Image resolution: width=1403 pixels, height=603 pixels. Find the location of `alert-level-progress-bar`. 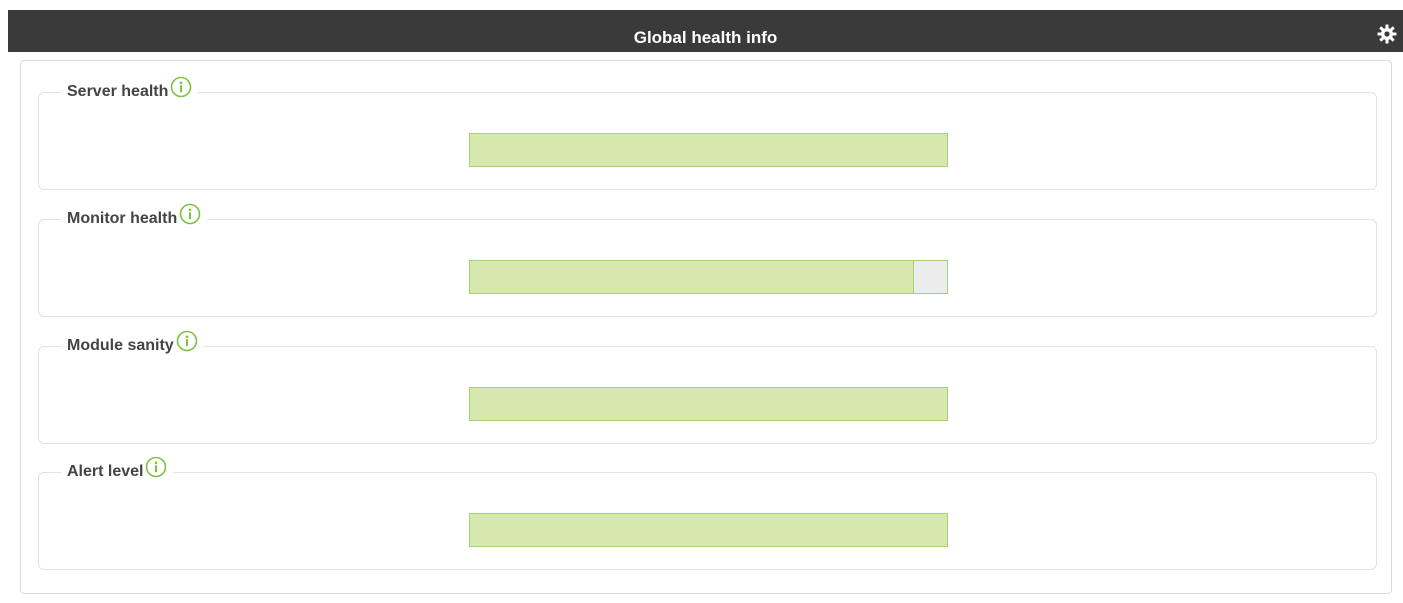

alert-level-progress-bar is located at coordinates (708, 530).